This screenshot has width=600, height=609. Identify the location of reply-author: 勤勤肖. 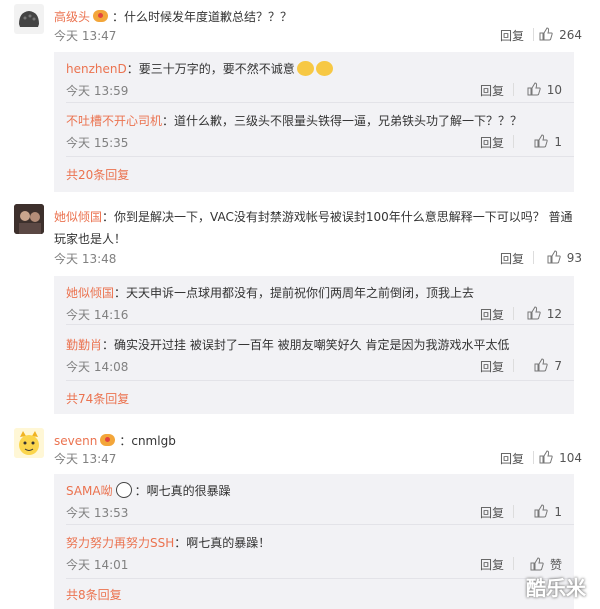
(84, 345).